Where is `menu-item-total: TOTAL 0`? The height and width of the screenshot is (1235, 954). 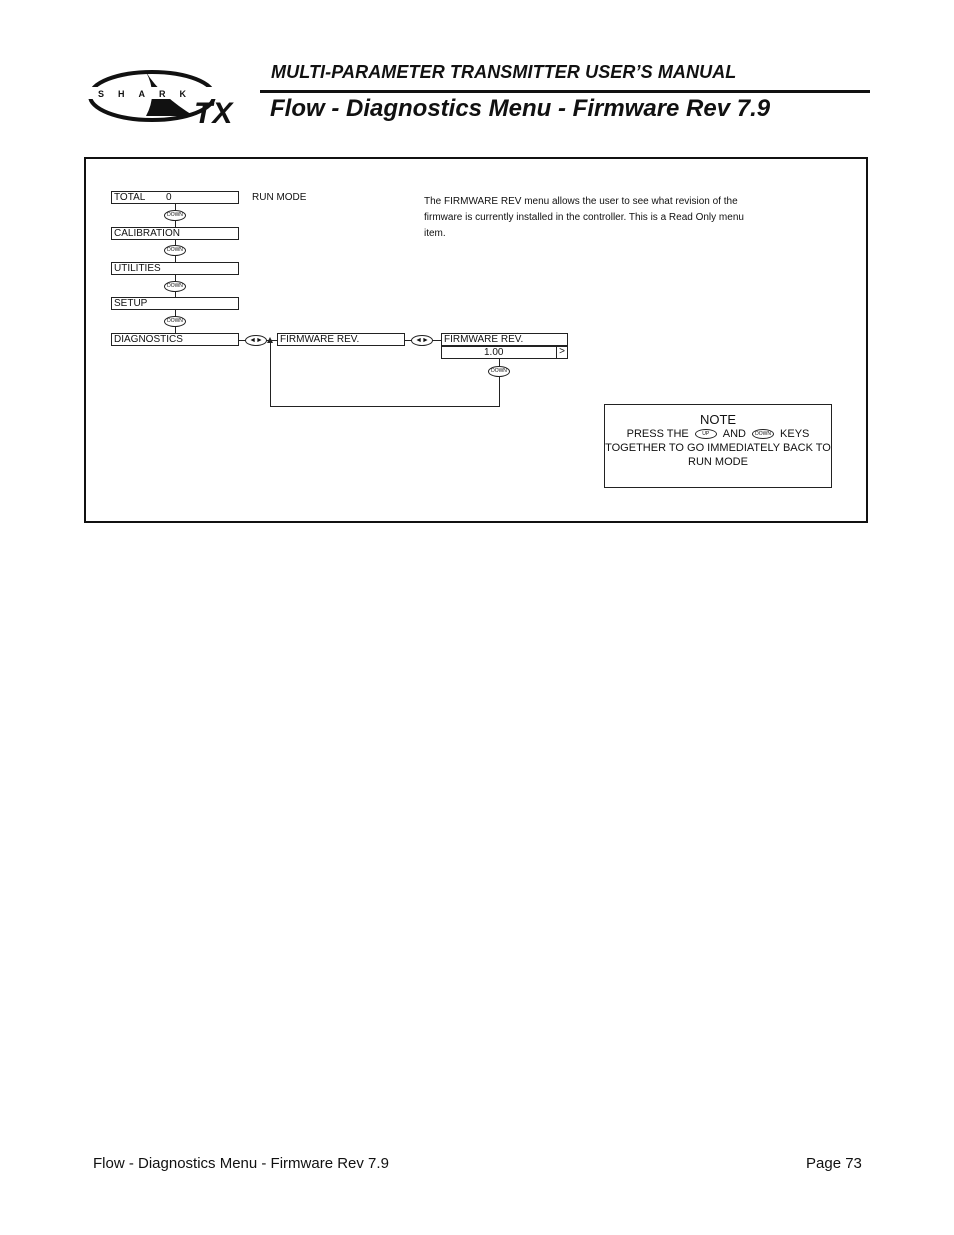
menu-item-total: TOTAL 0 is located at coordinates (175, 197).